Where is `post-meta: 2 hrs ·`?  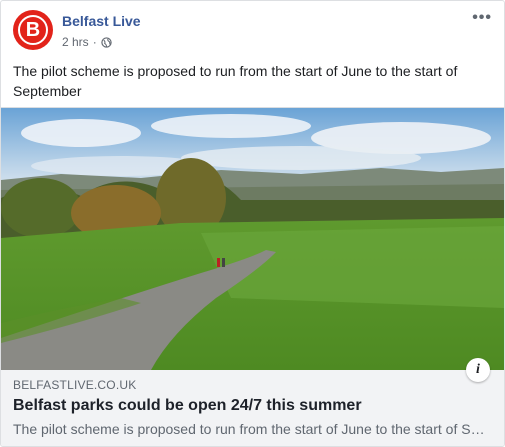
post-meta: 2 hrs · is located at coordinates (87, 42).